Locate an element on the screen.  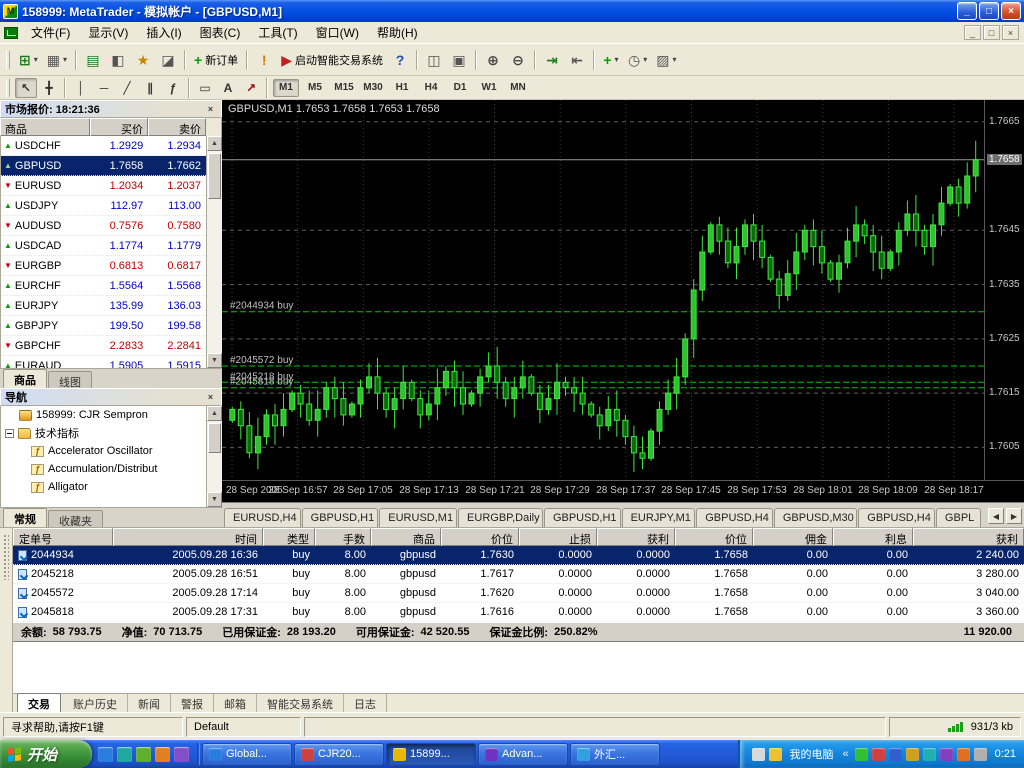
new-order-button: + 新订单 is located at coordinates (216, 60).